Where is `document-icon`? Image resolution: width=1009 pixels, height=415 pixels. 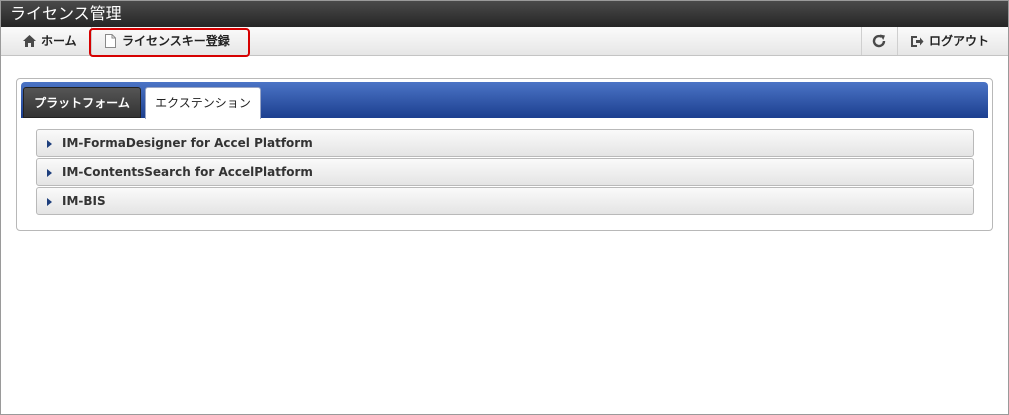
document-icon is located at coordinates (110, 41).